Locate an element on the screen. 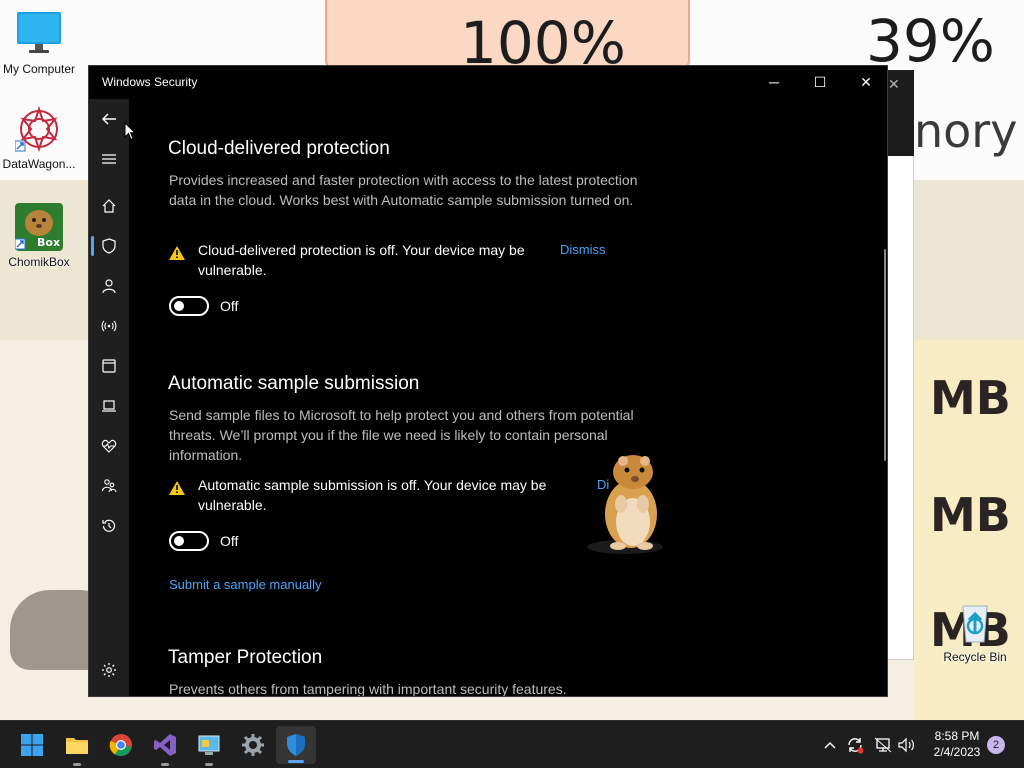  monitor-icon is located at coordinates (39, 34).